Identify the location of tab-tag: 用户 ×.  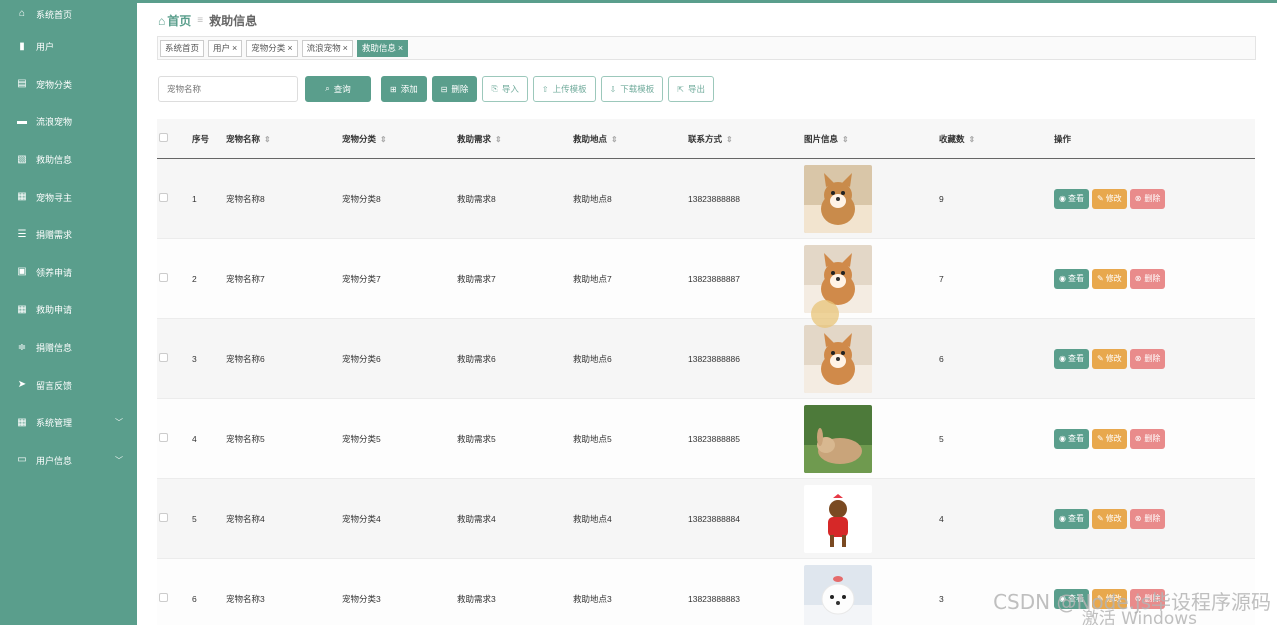
(225, 48).